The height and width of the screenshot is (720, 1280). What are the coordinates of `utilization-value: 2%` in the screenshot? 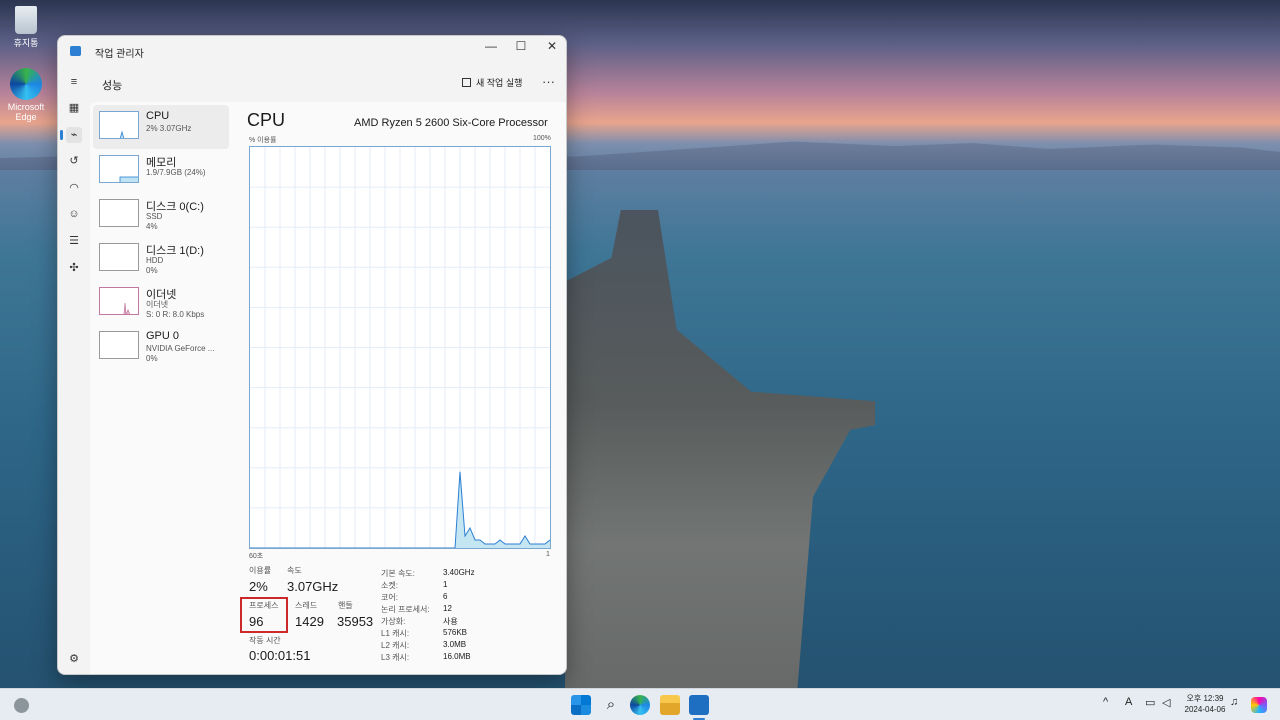 It's located at (258, 586).